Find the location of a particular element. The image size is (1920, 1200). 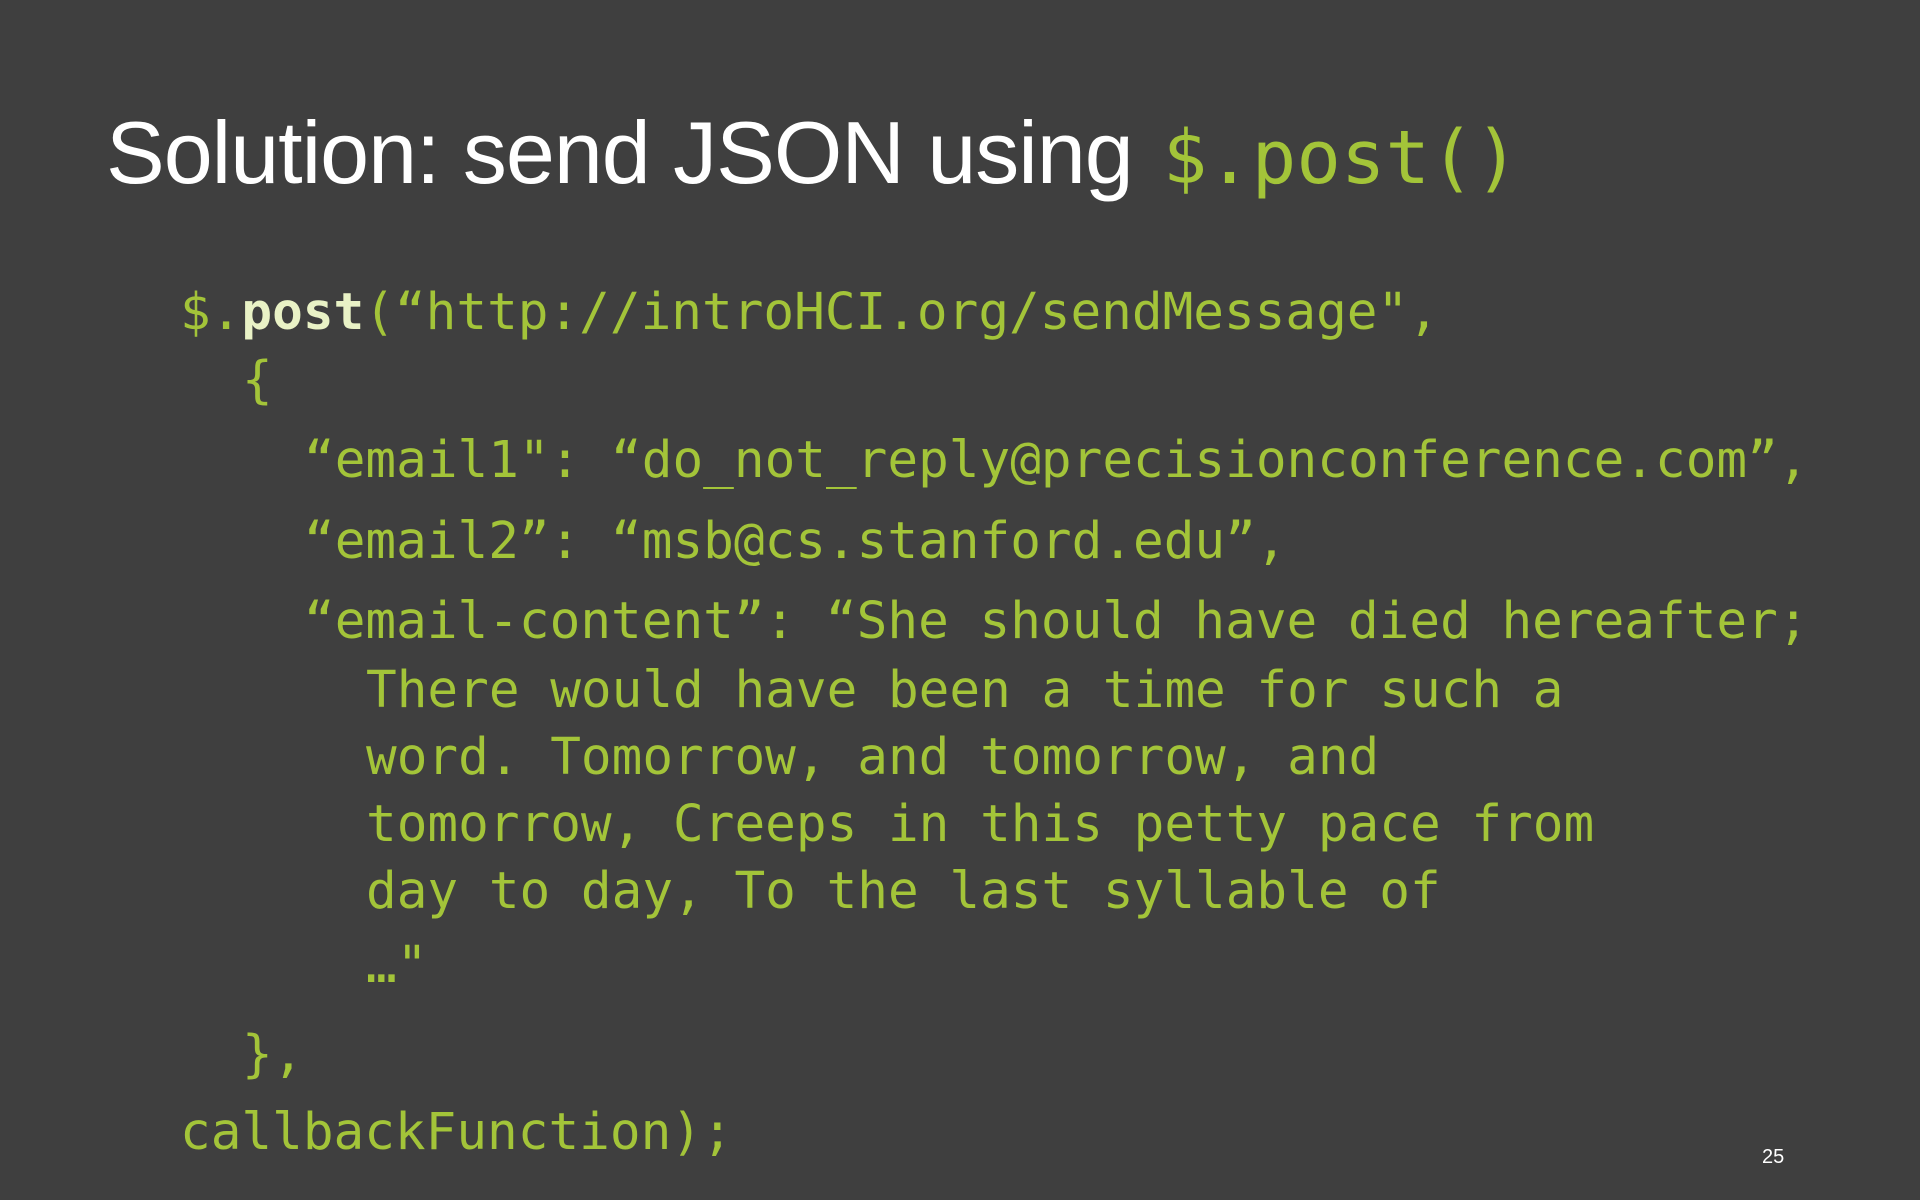

code-line-4: “email2”: “msb@cs.stanford.edu”, is located at coordinates (795, 541).